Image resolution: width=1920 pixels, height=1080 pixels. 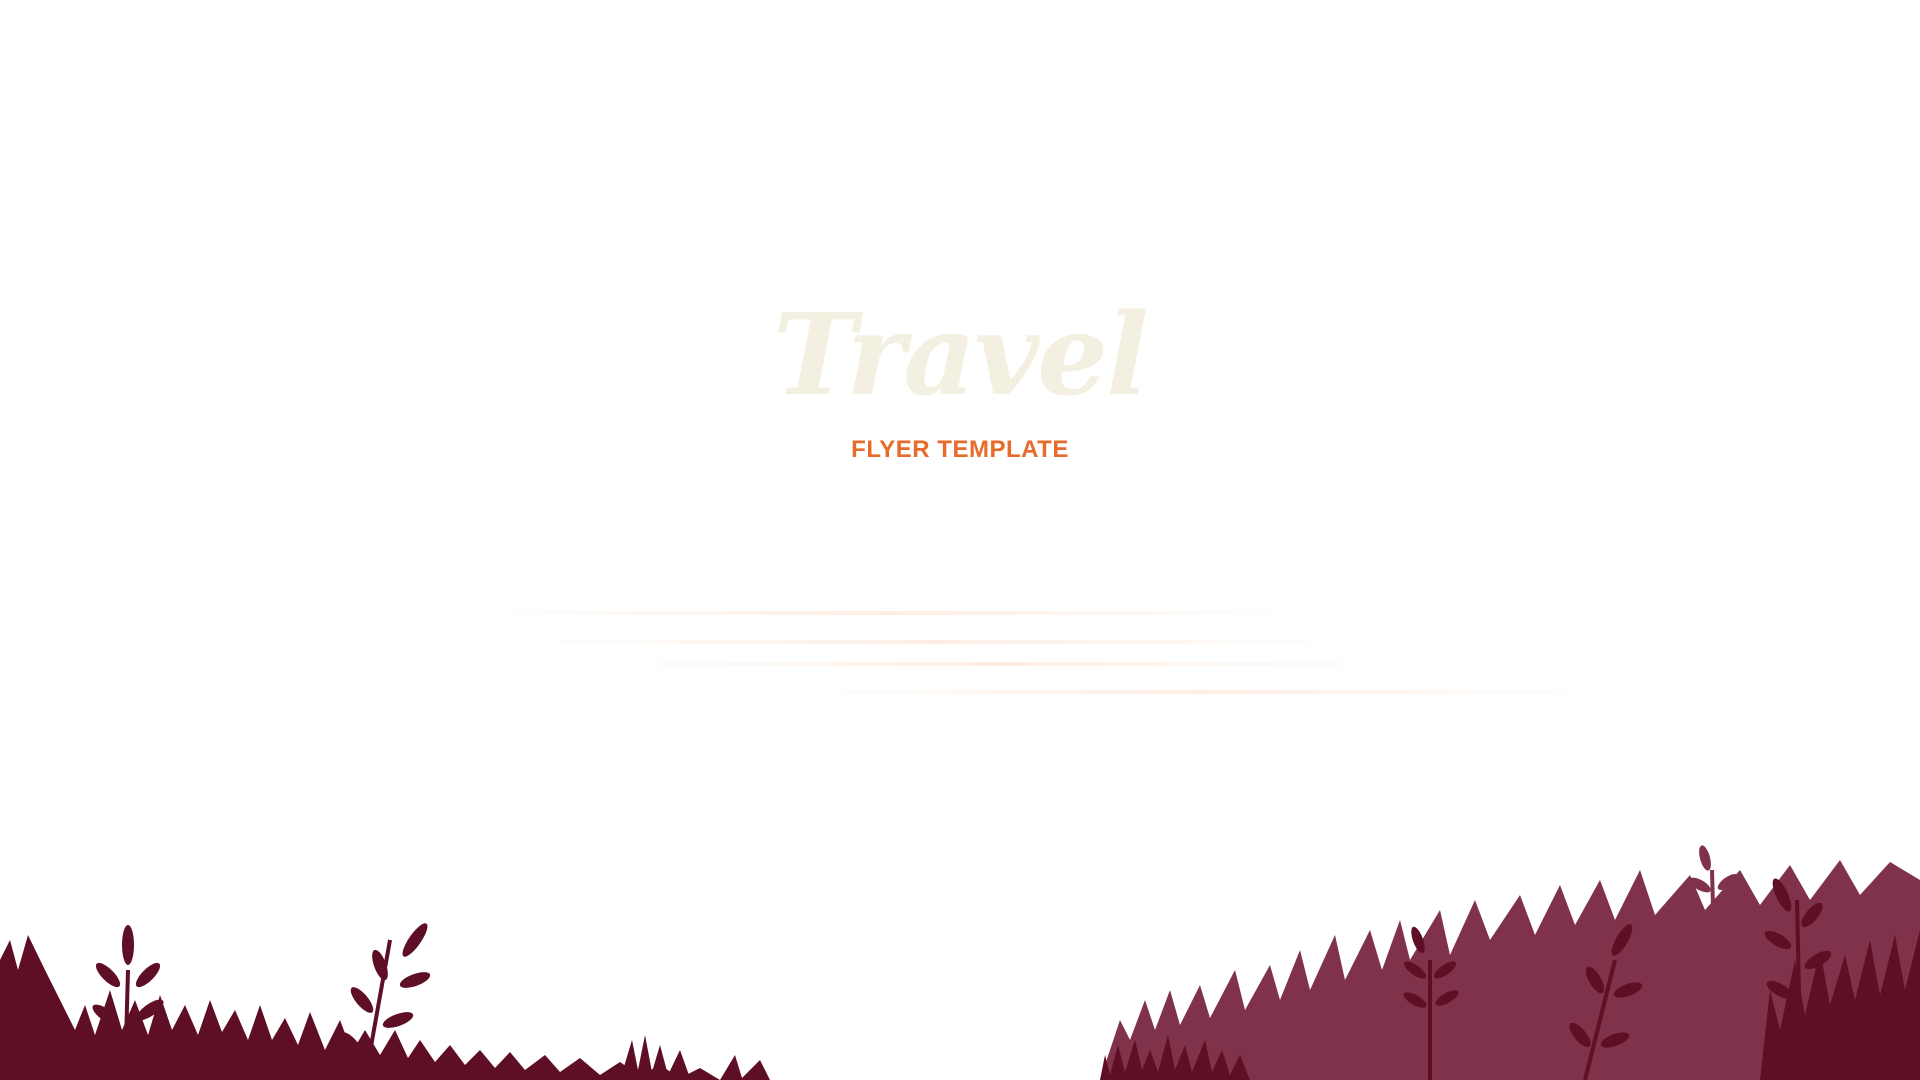 I want to click on grass-front-left, so click(x=360, y=1007).